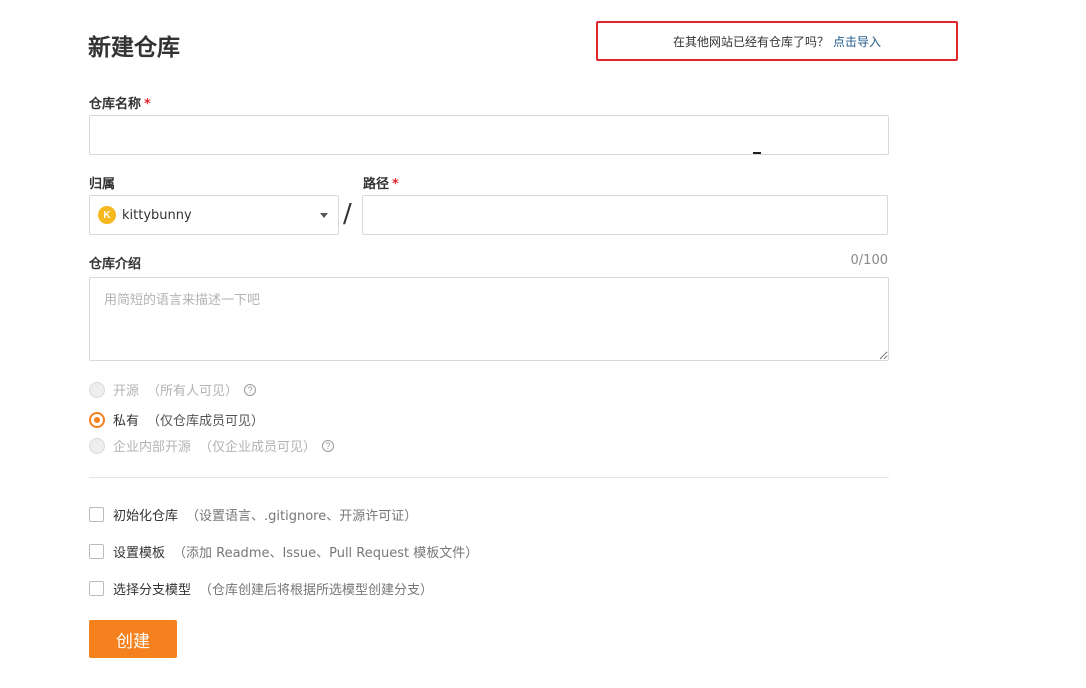  Describe the element at coordinates (316, 590) in the screenshot. I see `option-hint: （仓库创建后将根据所选模型创建分支）` at that location.